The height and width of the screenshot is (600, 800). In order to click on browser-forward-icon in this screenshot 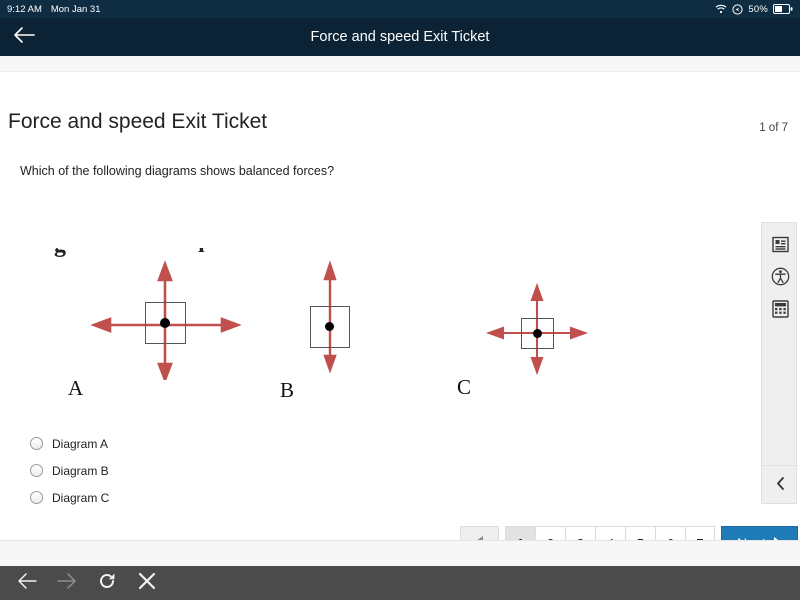, I will do `click(67, 583)`.